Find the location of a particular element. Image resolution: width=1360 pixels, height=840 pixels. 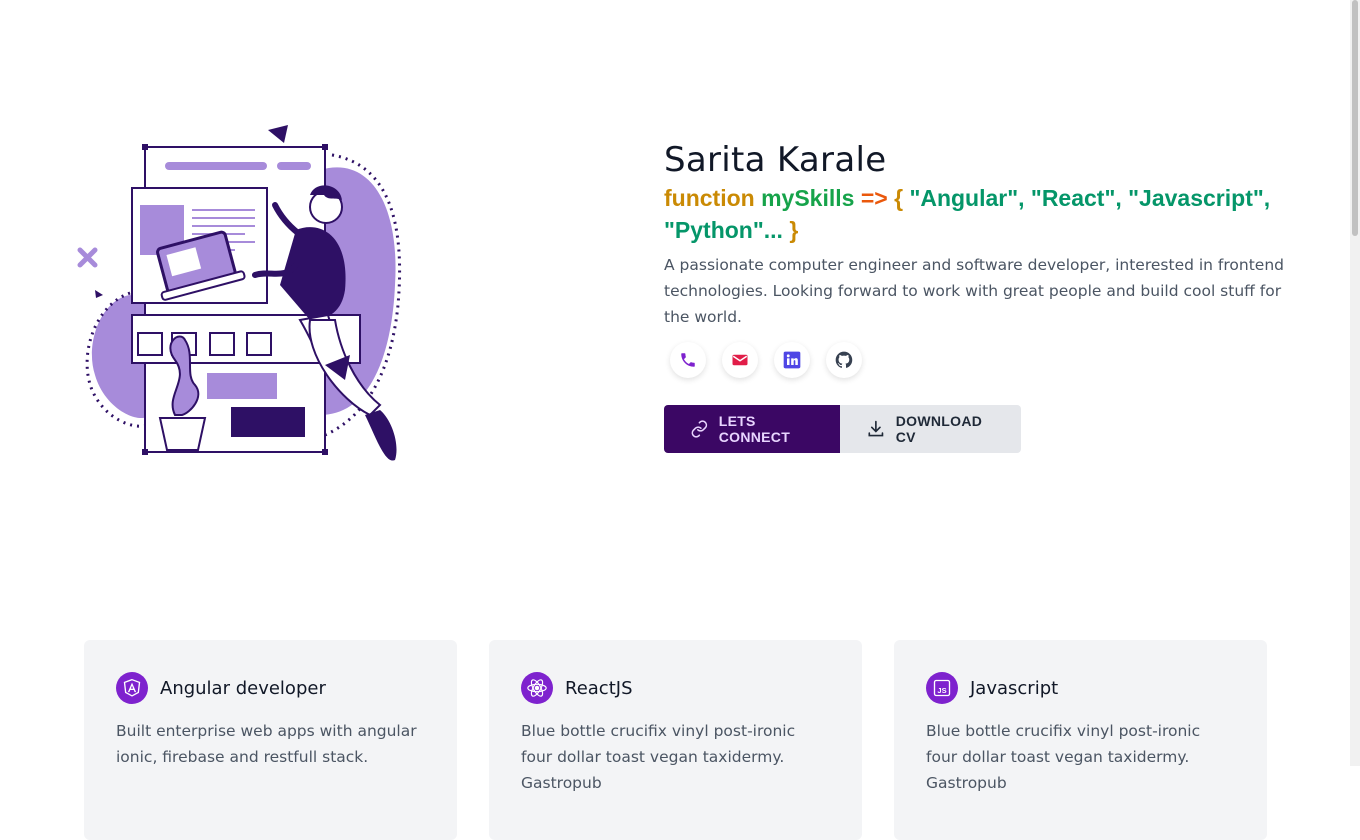

linkedin-icon is located at coordinates (792, 360).